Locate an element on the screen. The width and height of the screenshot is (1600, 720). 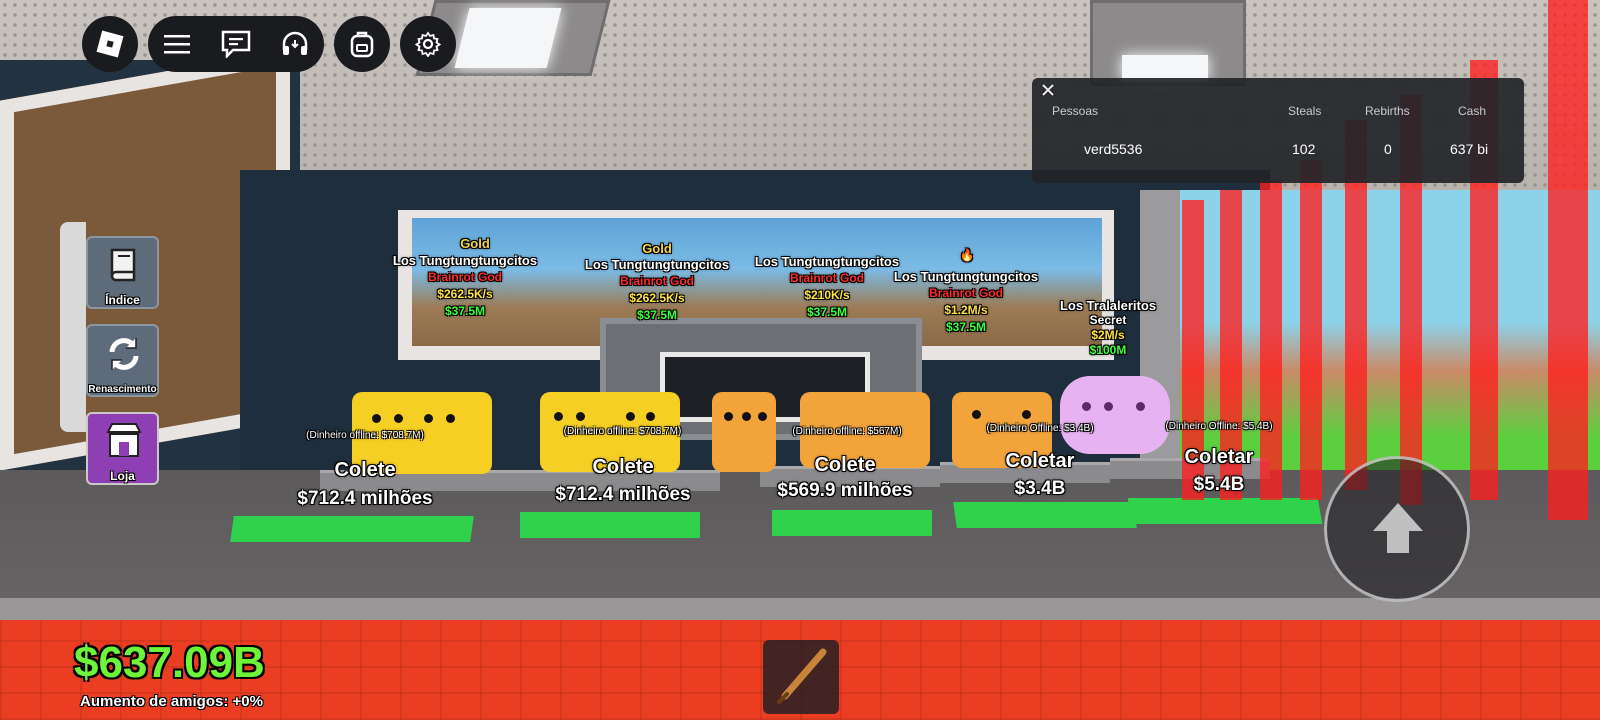
offline-earnings: (Dinheiro offline: $567M) is located at coordinates (847, 431).